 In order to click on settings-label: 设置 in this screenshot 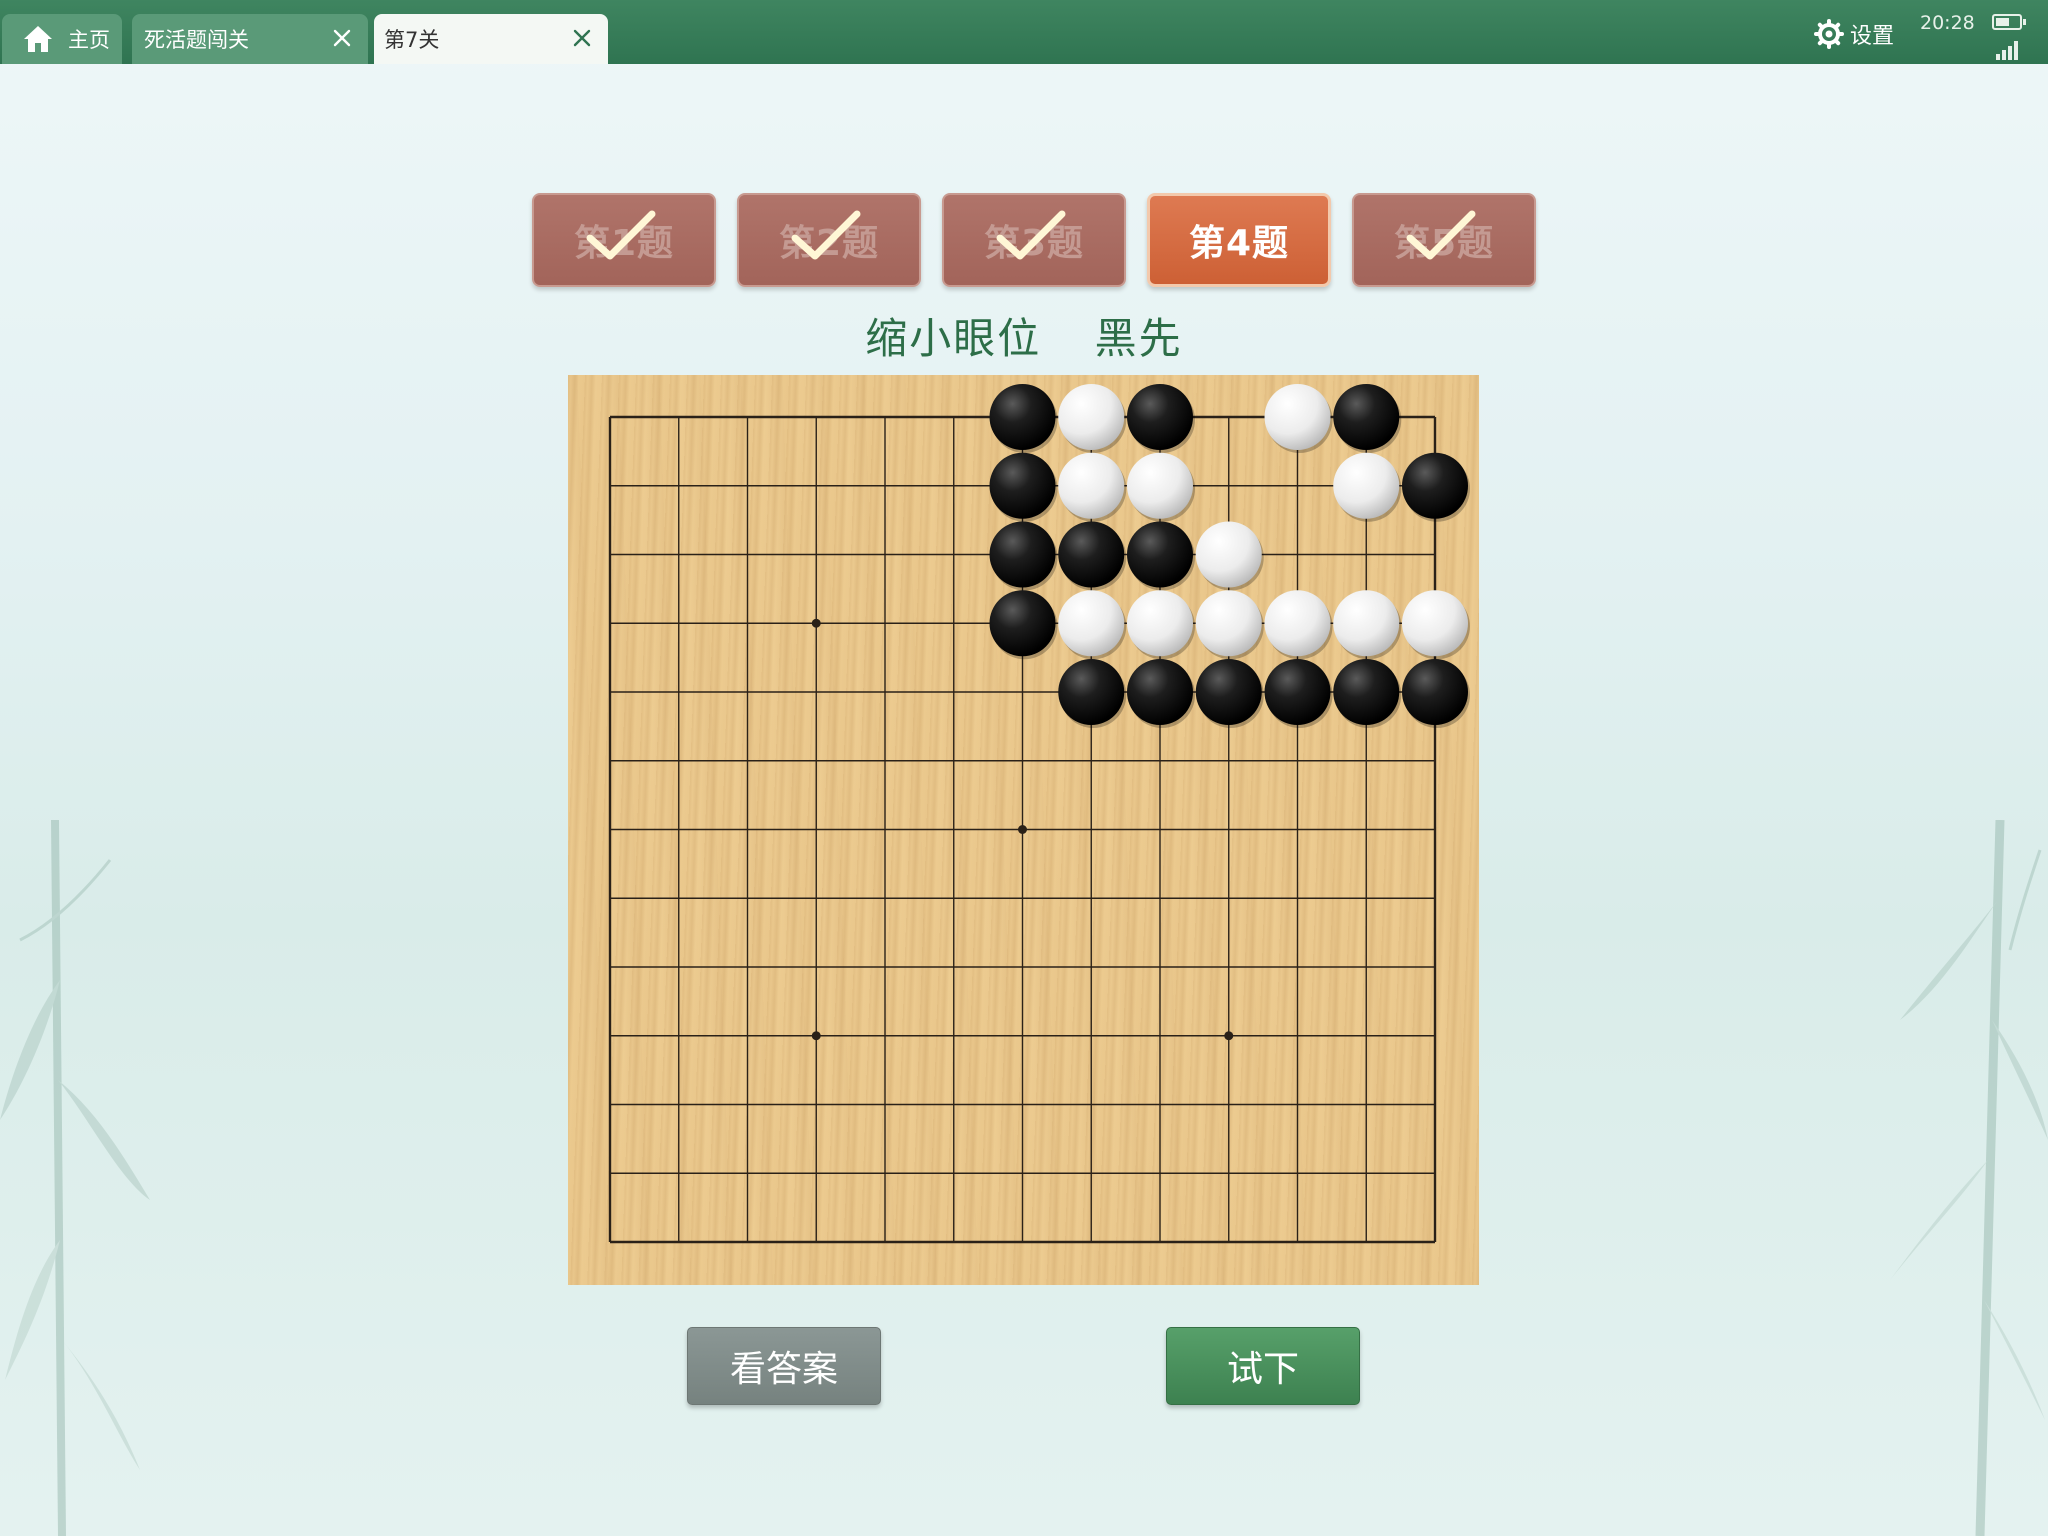, I will do `click(1872, 36)`.